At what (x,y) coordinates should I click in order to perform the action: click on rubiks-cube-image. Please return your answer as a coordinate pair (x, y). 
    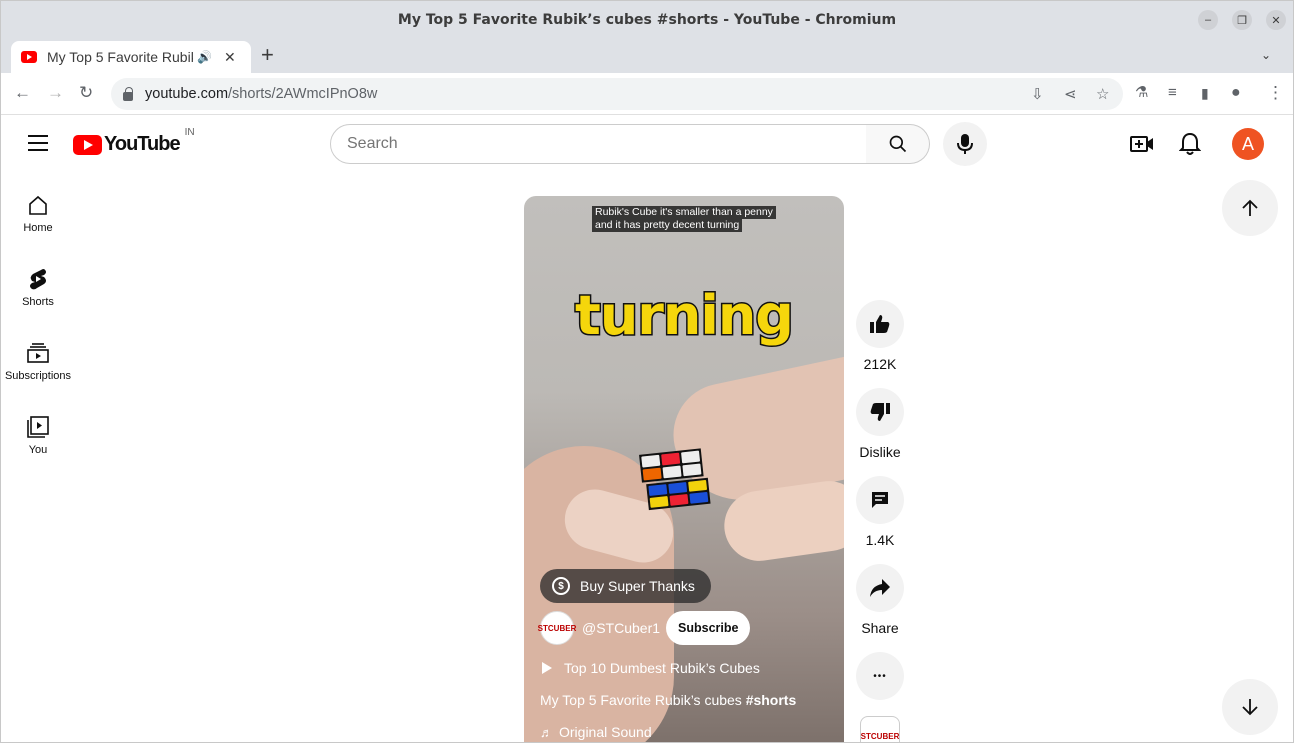
    Looking at the image, I should click on (677, 481).